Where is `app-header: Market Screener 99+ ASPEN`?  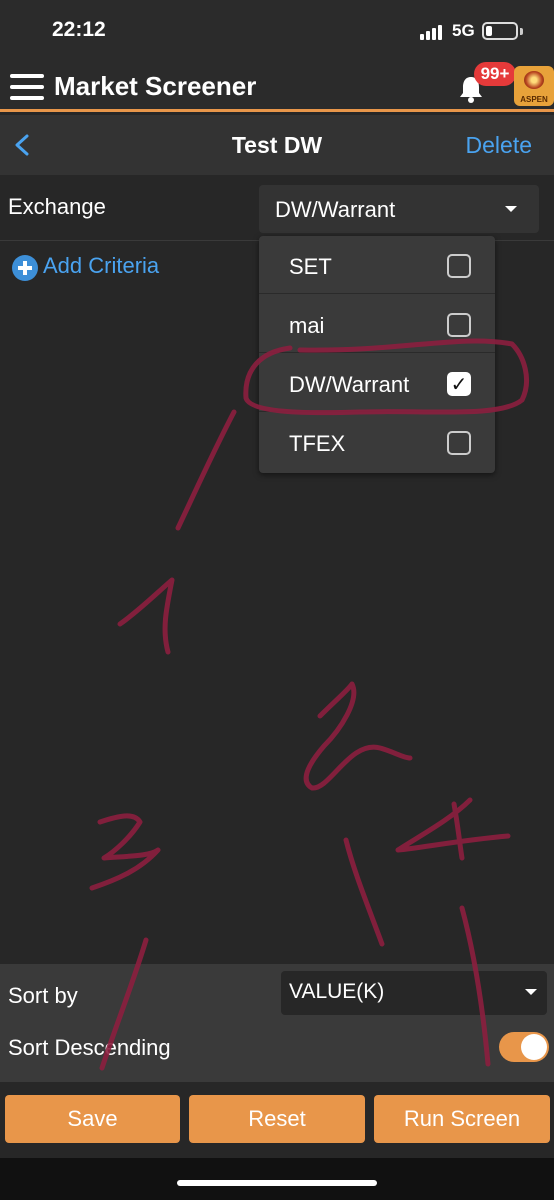
app-header: Market Screener 99+ ASPEN is located at coordinates (277, 87).